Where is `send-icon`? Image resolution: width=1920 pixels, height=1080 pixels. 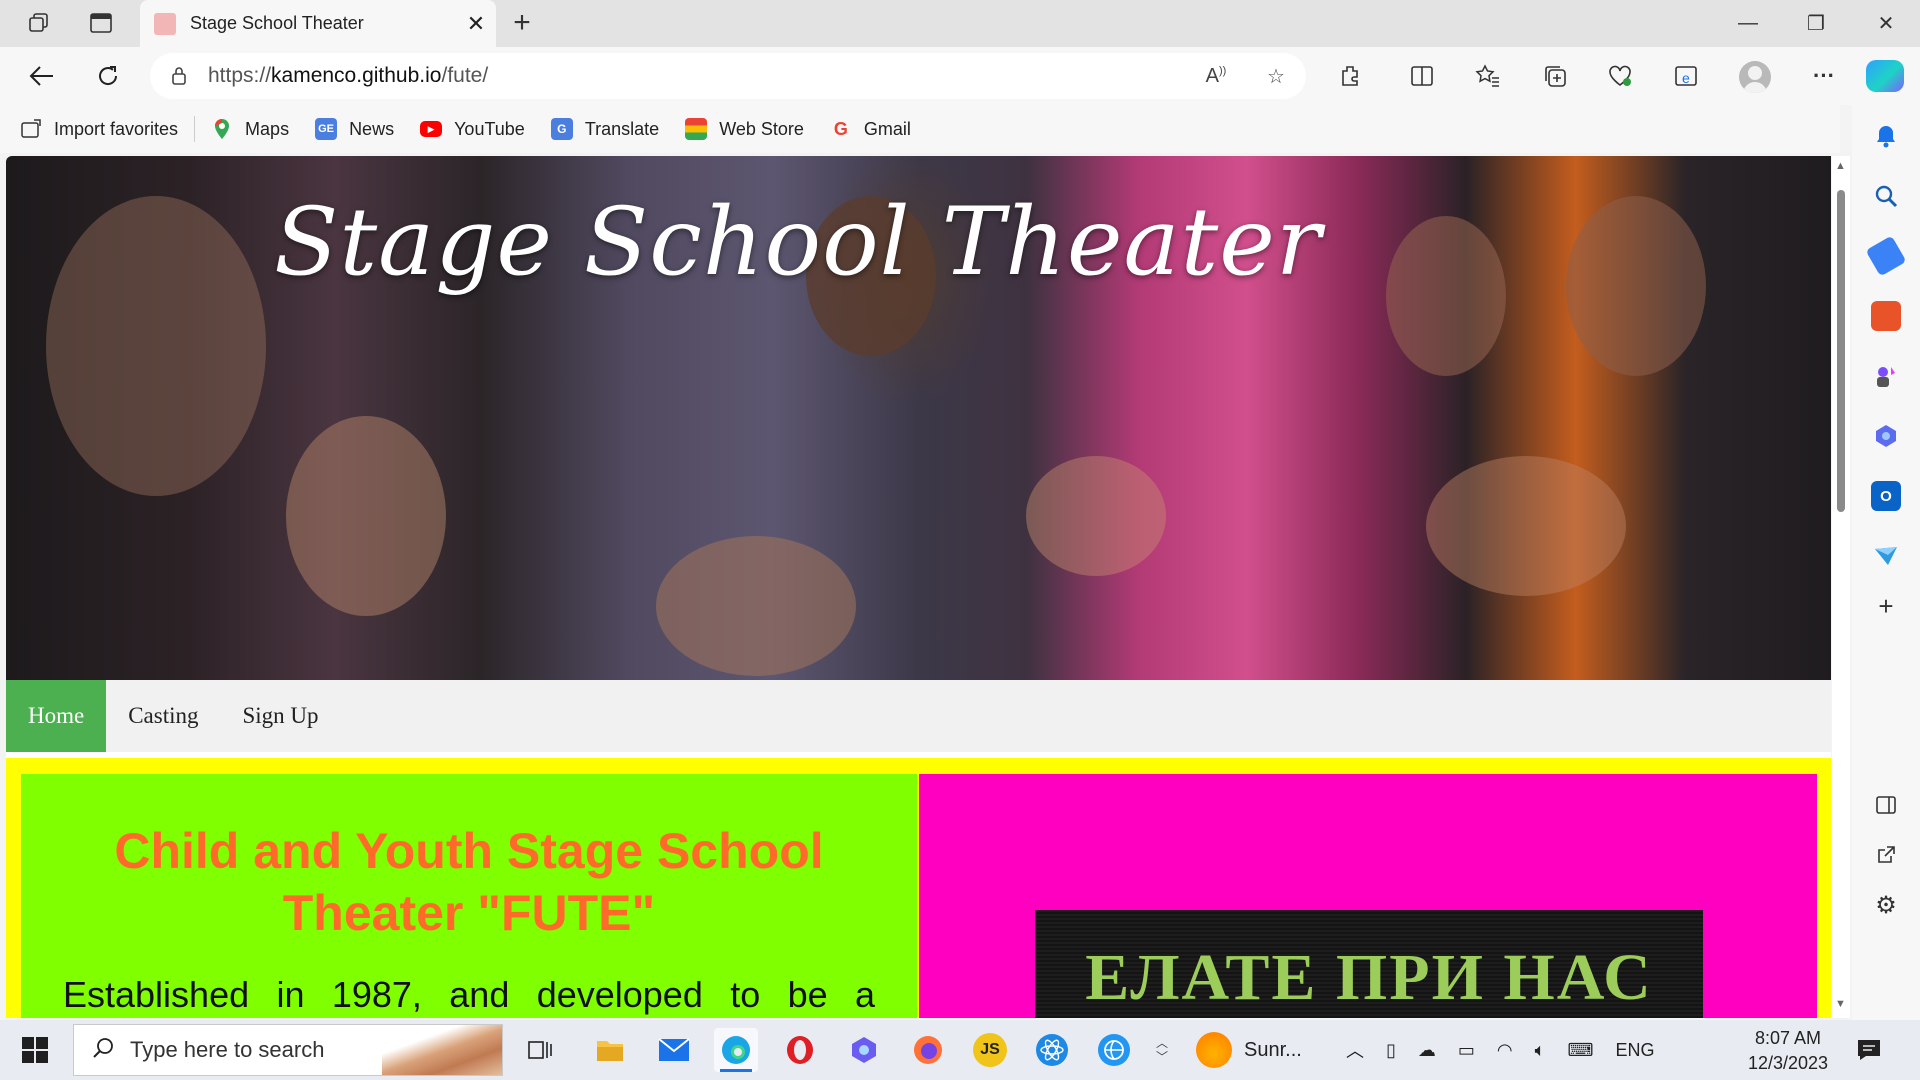 send-icon is located at coordinates (1886, 556).